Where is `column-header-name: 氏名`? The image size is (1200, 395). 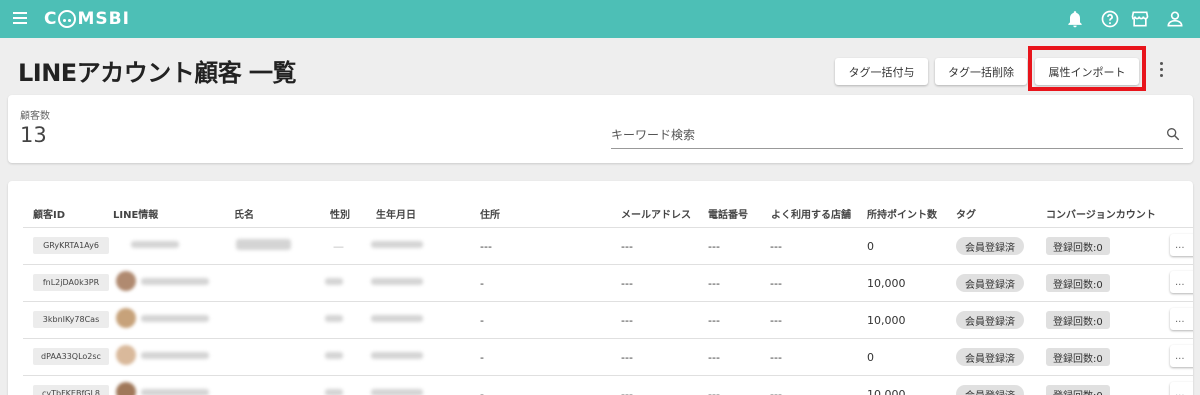 column-header-name: 氏名 is located at coordinates (244, 213).